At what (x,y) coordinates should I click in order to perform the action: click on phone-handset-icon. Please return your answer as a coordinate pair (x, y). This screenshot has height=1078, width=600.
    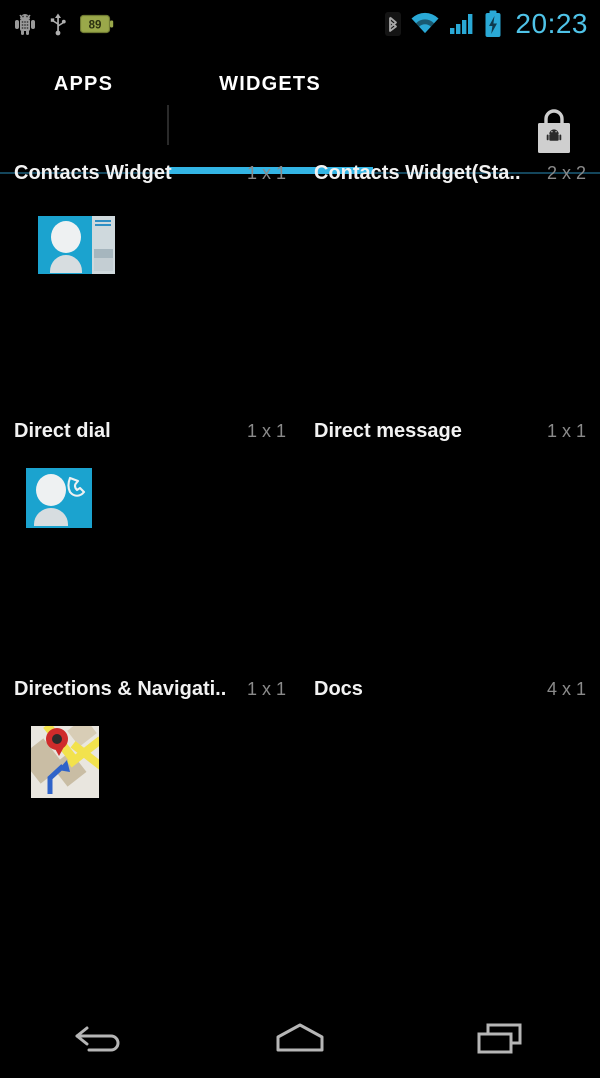
    Looking at the image, I should click on (77, 487).